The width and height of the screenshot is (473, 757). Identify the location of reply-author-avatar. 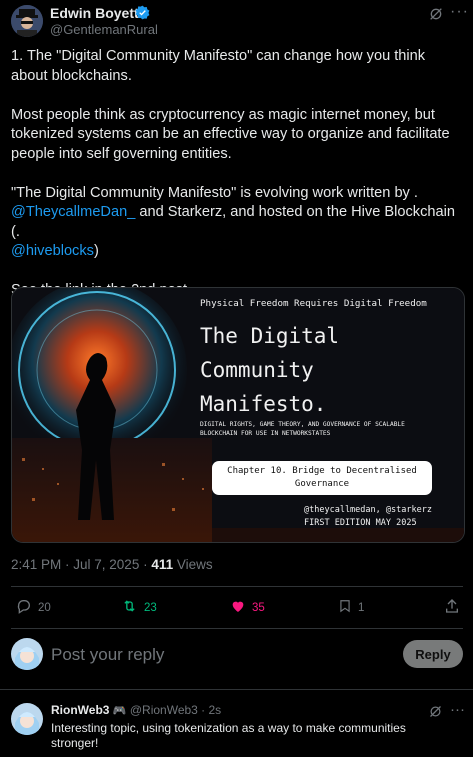
(27, 719).